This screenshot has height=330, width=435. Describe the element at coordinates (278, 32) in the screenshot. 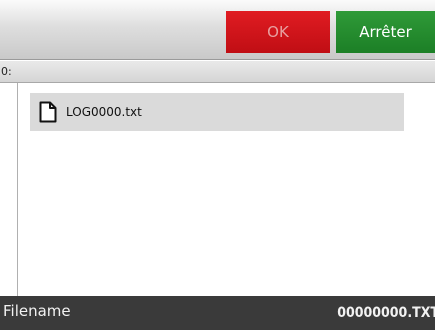

I see `ok-button: OK` at that location.